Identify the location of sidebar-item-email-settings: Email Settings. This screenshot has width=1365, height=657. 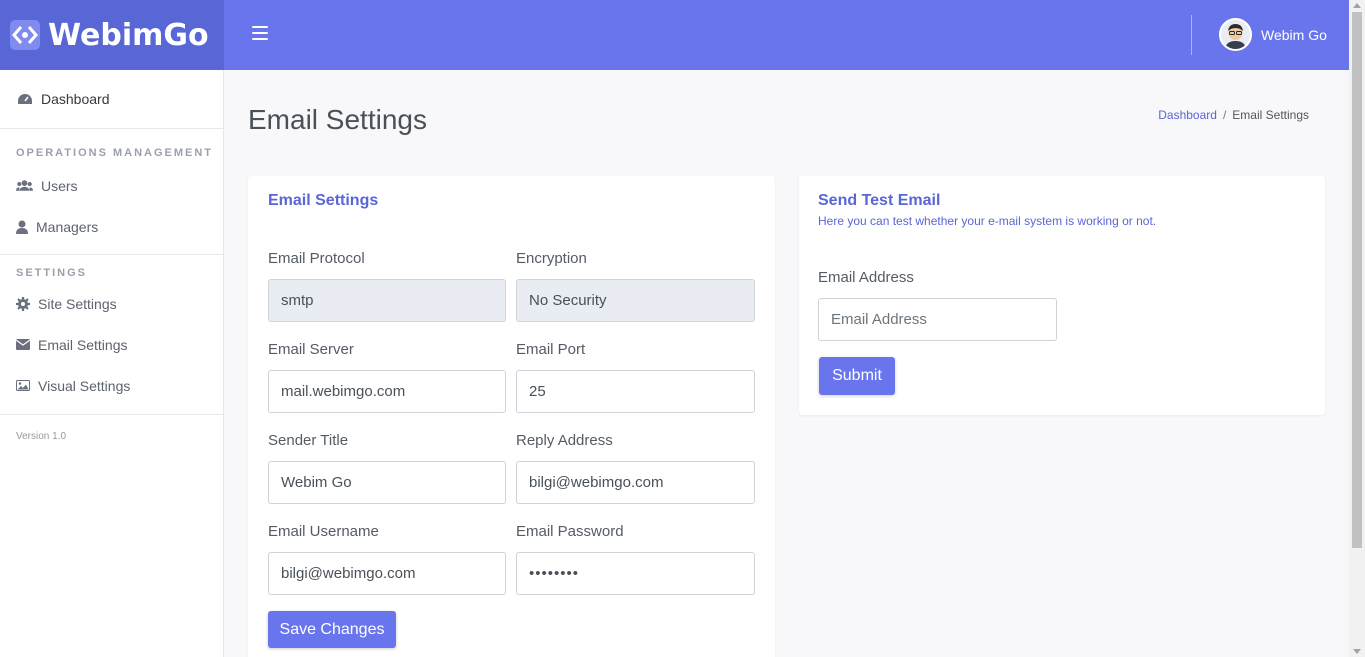
(111, 344).